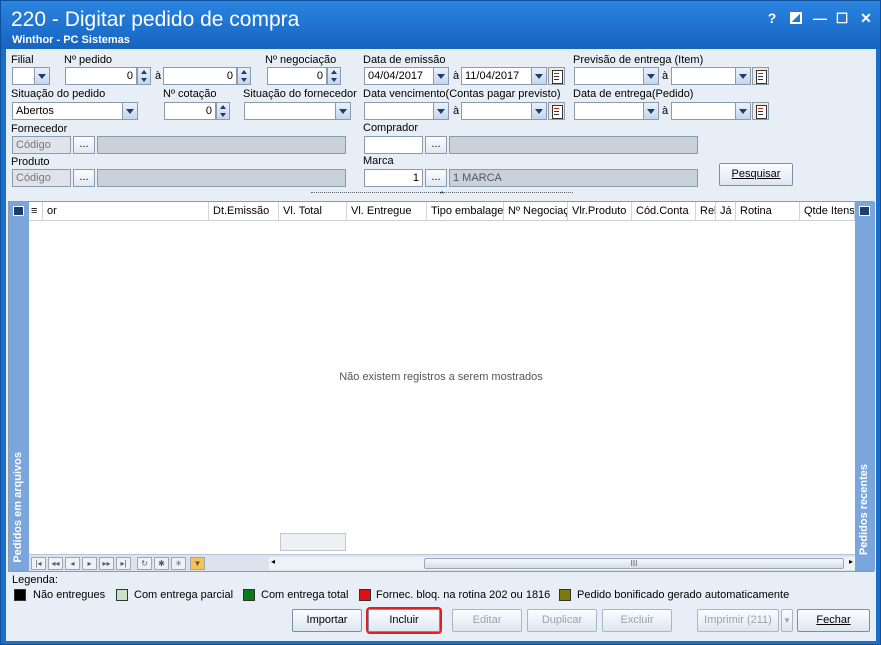  What do you see at coordinates (772, 18) in the screenshot?
I see `help-button: ?` at bounding box center [772, 18].